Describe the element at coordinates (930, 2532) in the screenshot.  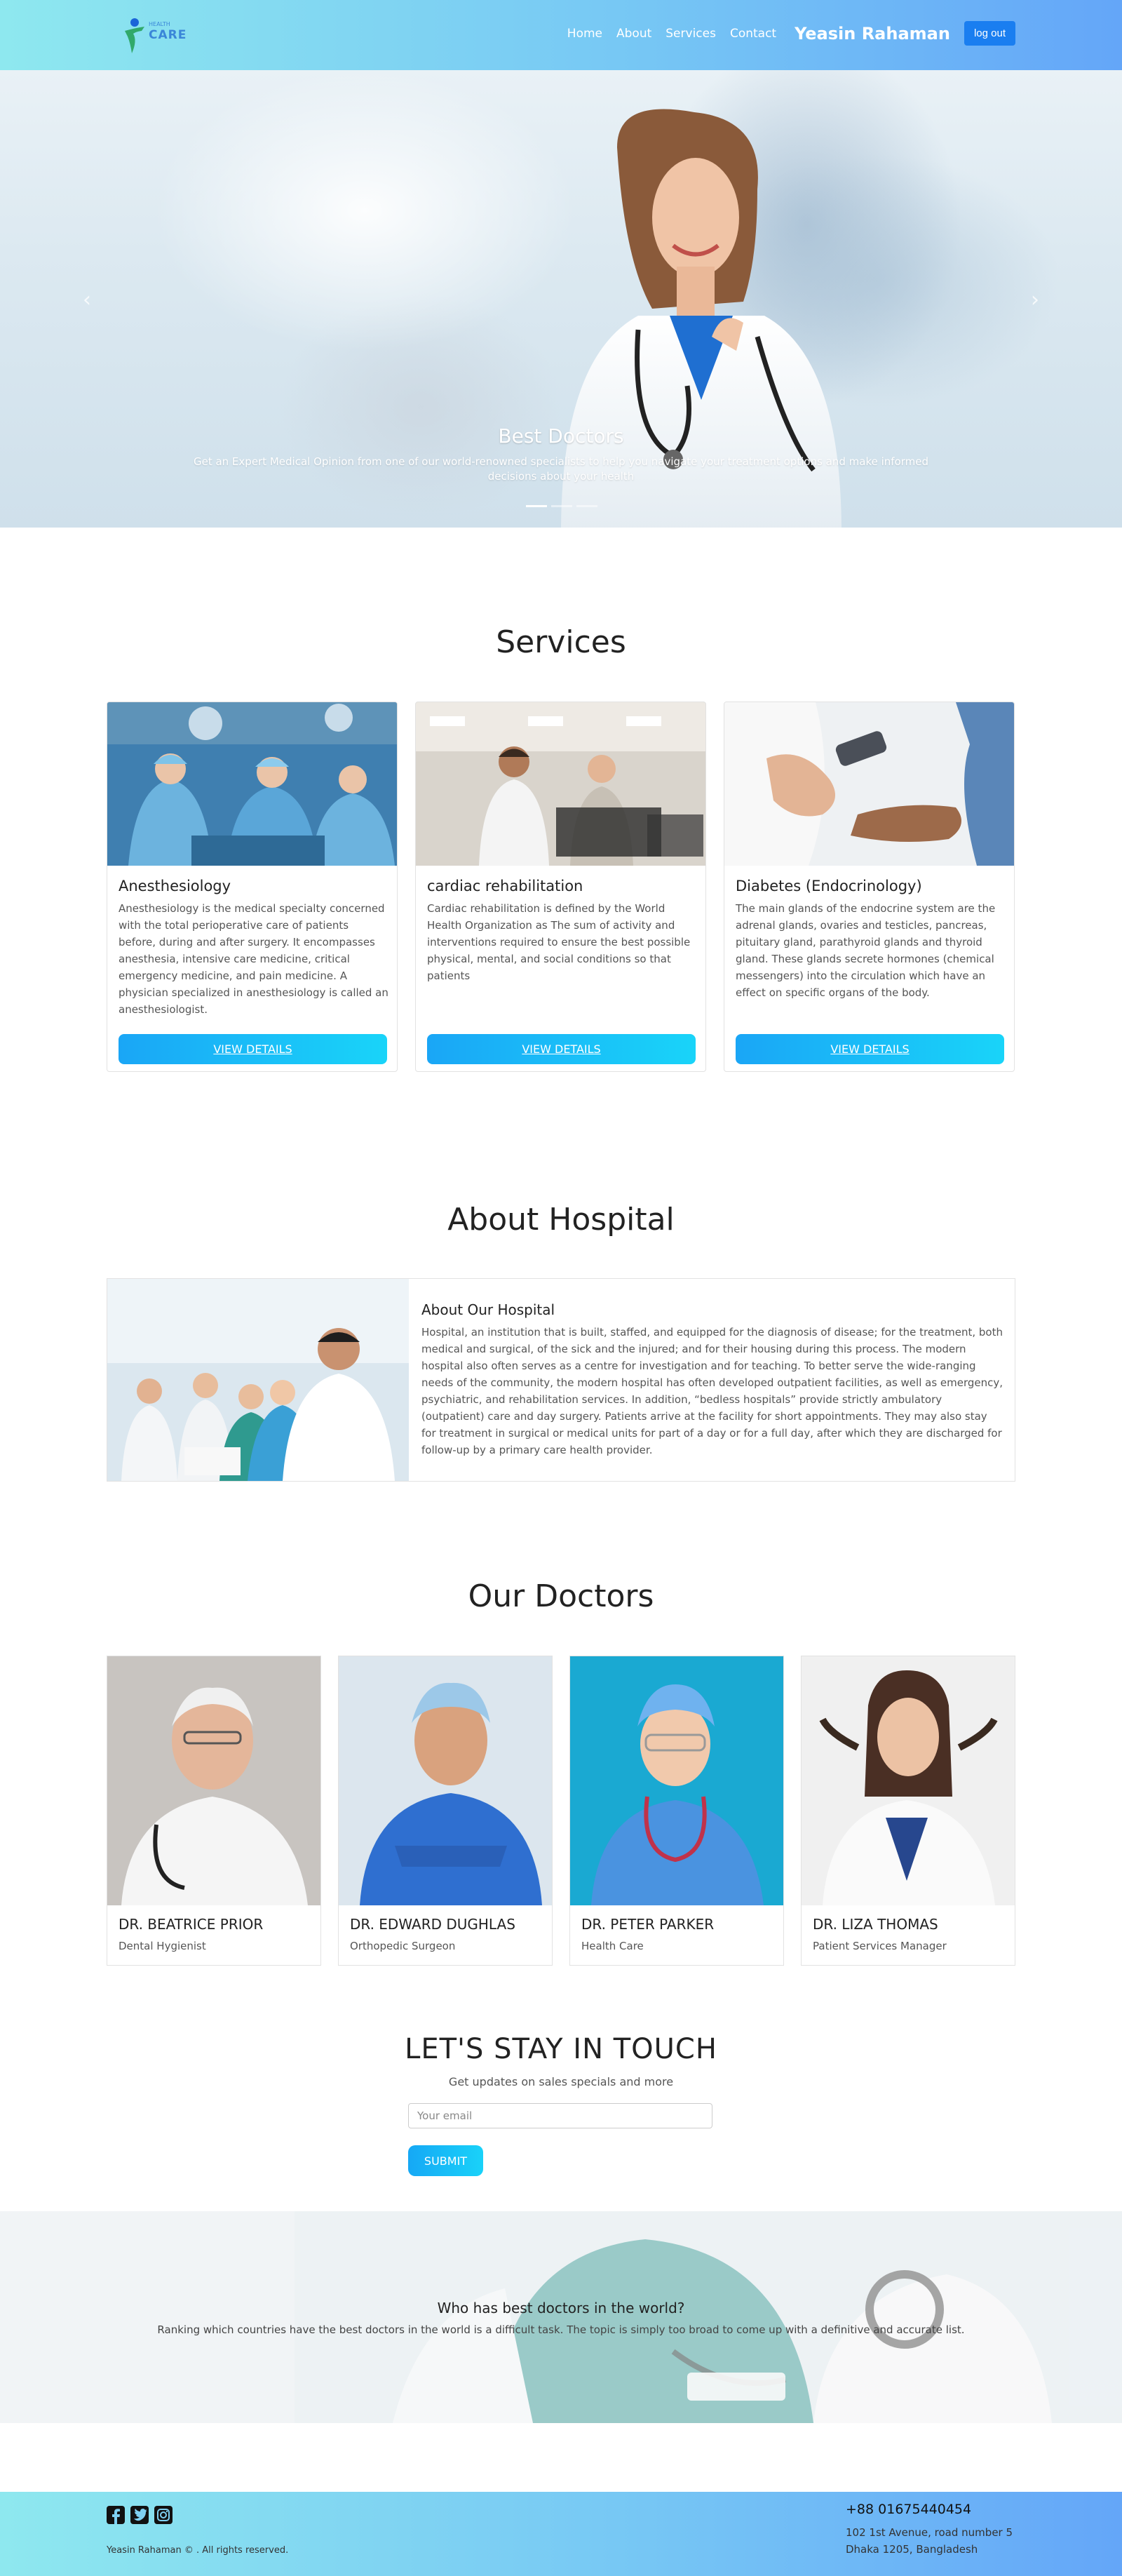
I see `address-line: 102 1st Avenue, road number 5` at that location.